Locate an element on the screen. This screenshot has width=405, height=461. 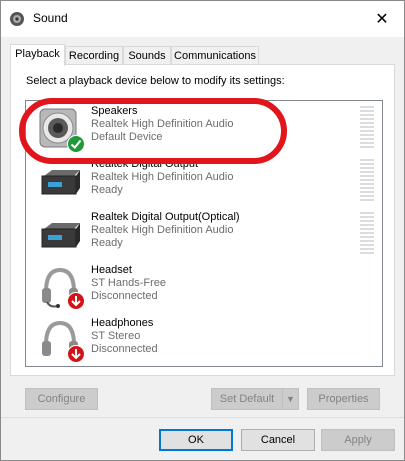
apply-button: Apply is located at coordinates (358, 440).